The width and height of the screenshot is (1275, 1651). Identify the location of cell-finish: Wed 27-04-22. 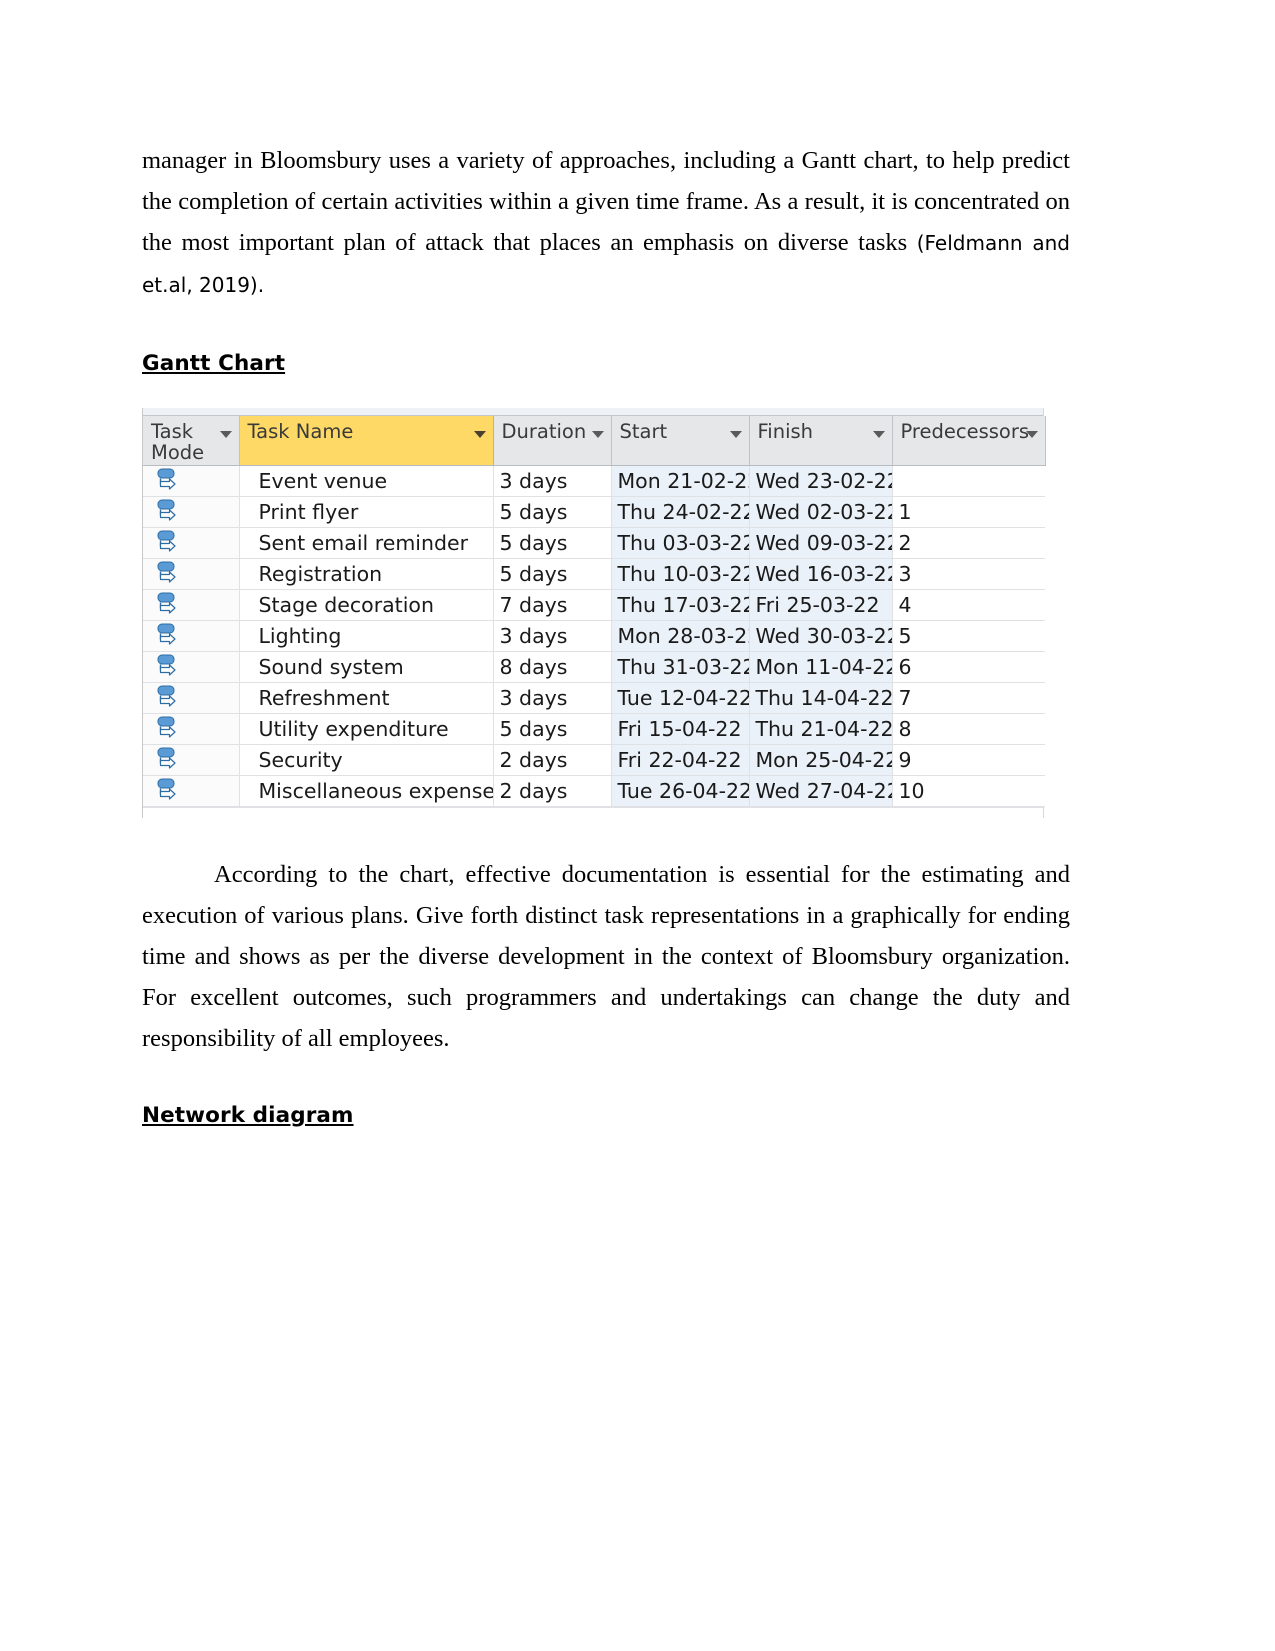
(821, 791).